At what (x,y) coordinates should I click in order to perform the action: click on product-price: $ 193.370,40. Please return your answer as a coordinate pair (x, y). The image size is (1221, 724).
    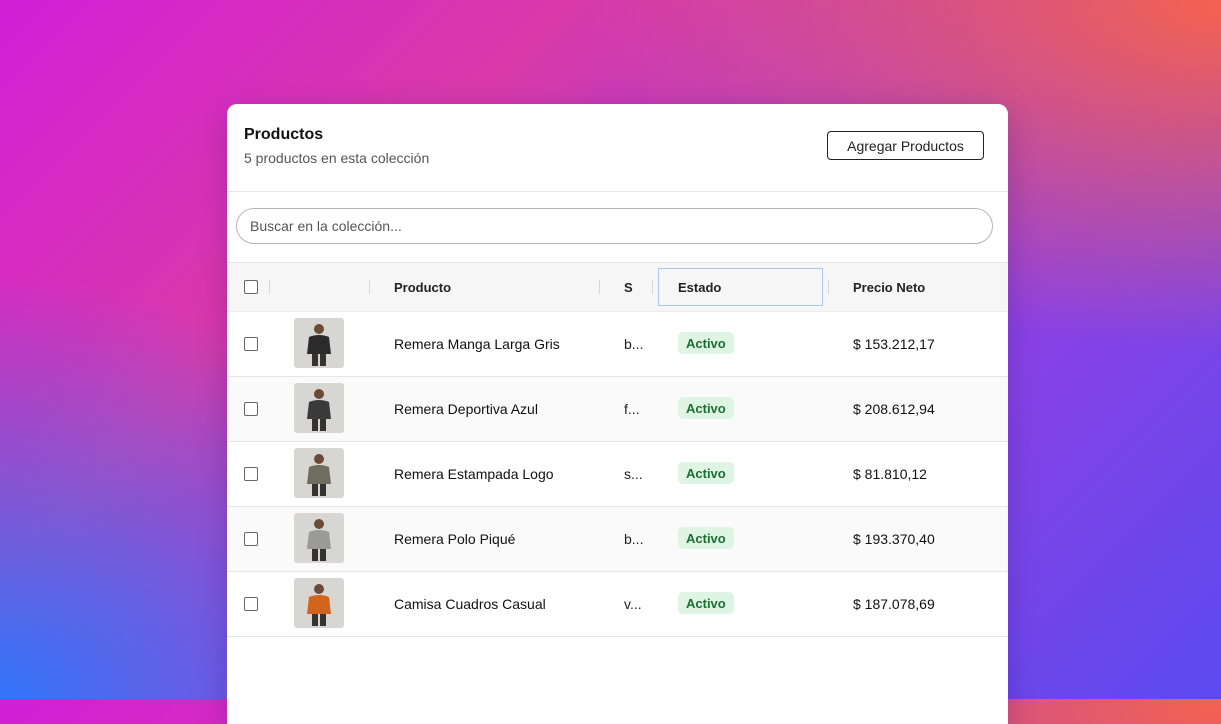
    Looking at the image, I should click on (894, 539).